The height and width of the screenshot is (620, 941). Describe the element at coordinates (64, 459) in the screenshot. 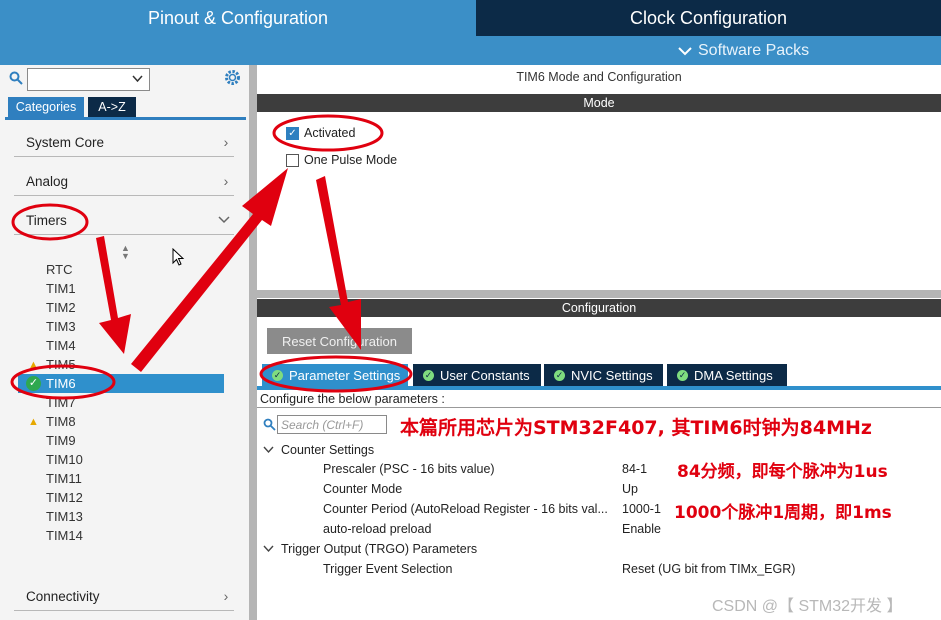

I see `timer-item-tim10: TIM10` at that location.